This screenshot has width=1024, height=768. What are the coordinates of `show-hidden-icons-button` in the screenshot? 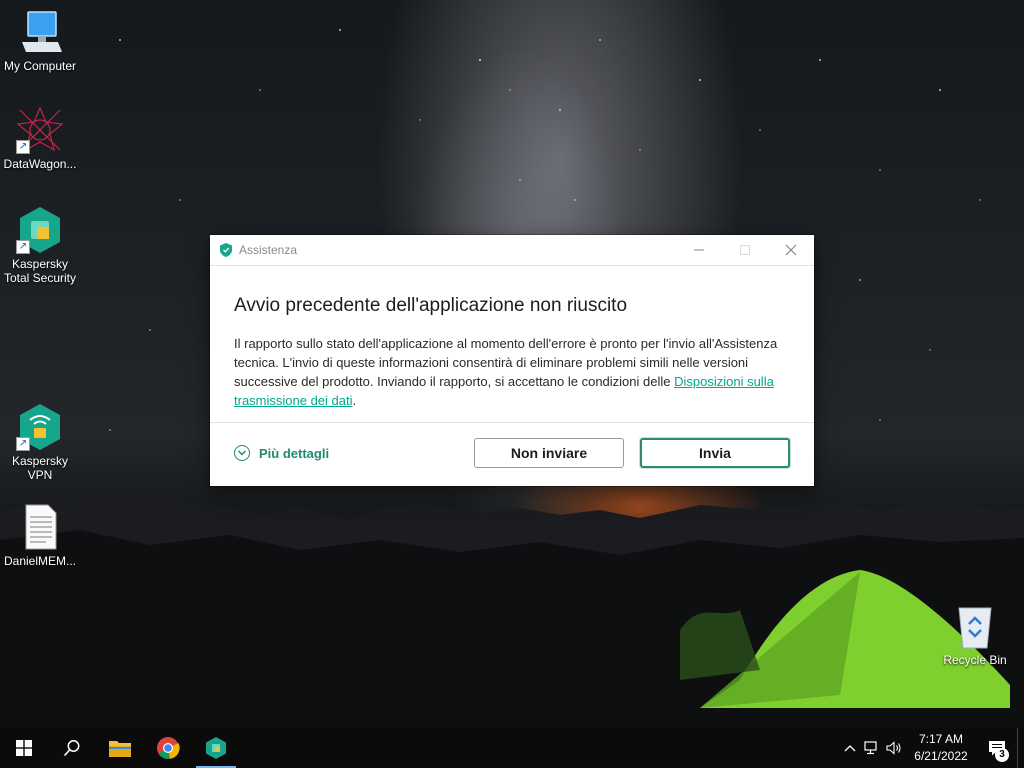 It's located at (850, 748).